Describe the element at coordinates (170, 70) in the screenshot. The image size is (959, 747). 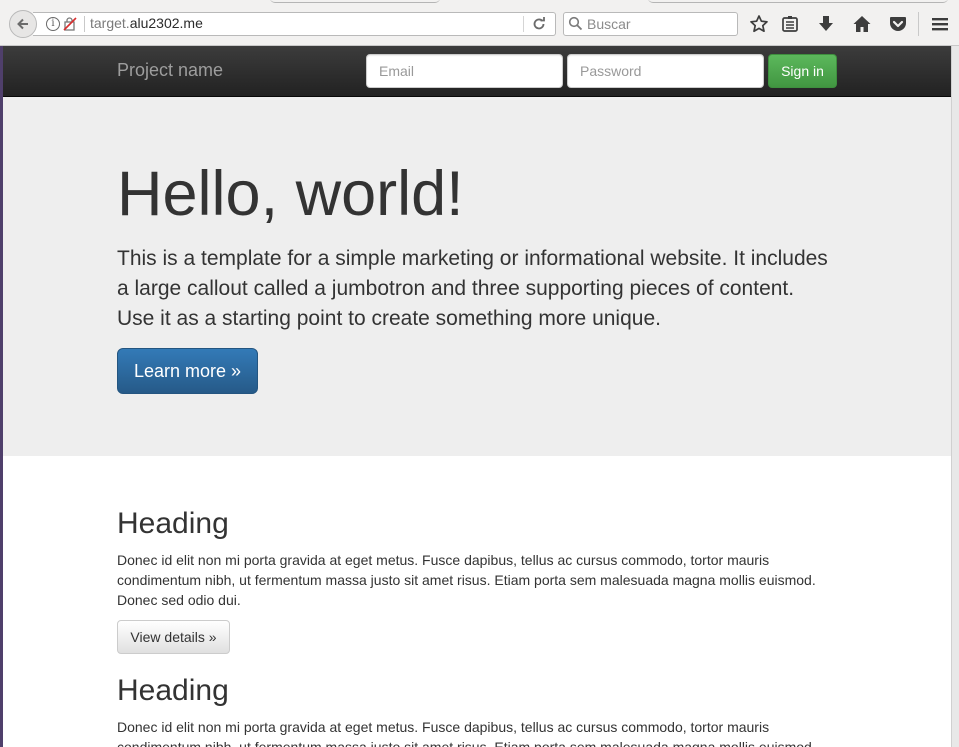
I see `navbar-brand: Project name` at that location.